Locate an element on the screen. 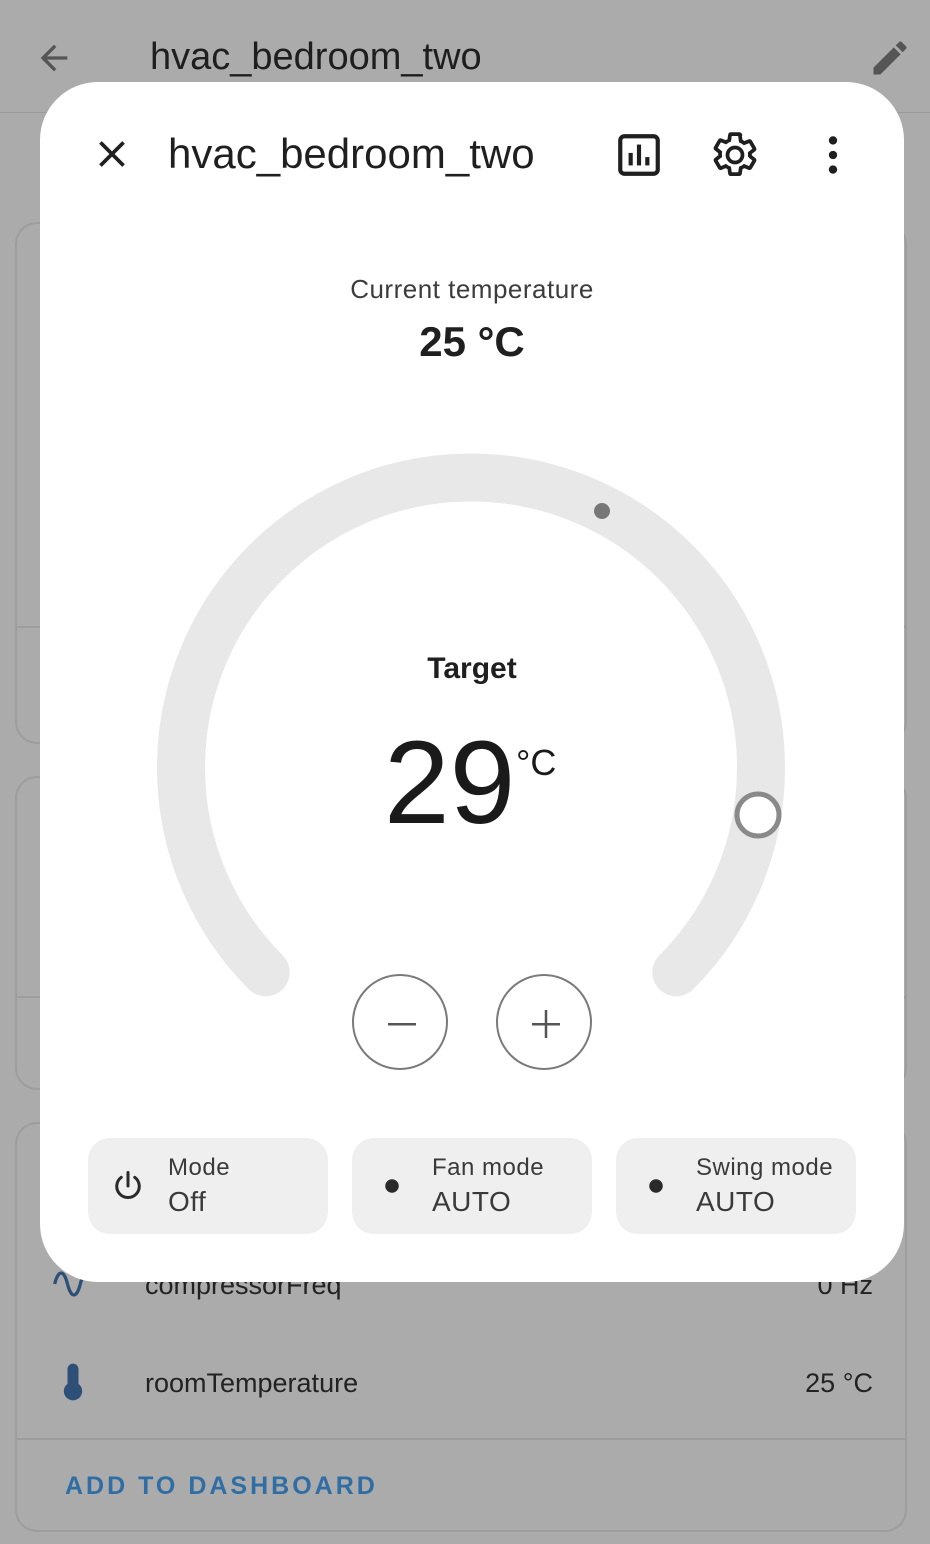  fan-mode-label: Fan mode is located at coordinates (488, 1167).